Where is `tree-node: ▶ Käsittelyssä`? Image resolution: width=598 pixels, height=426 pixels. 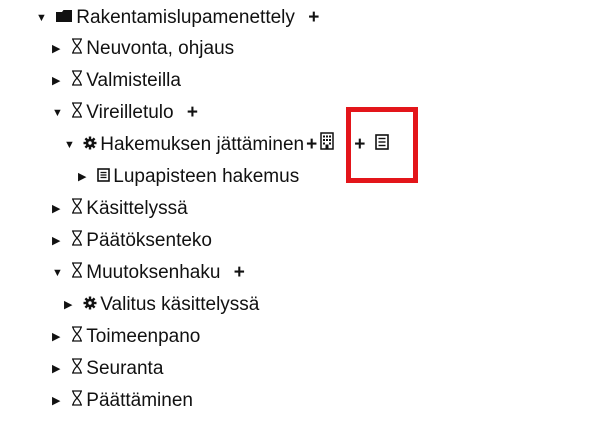
tree-node: ▶ Käsittelyssä is located at coordinates (120, 209).